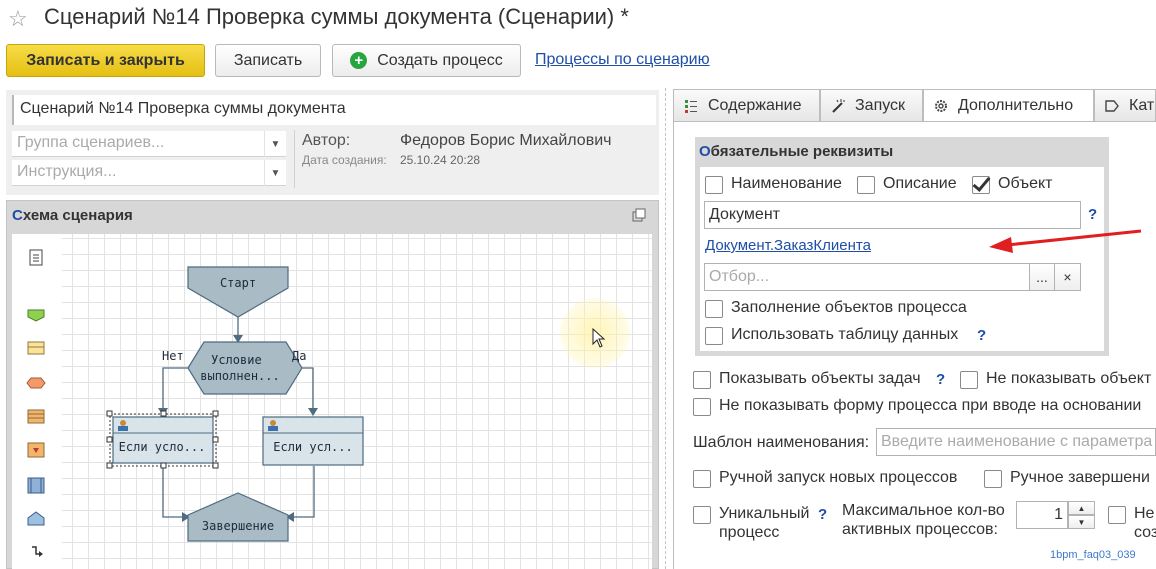 The height and width of the screenshot is (569, 1156). Describe the element at coordinates (440, 60) in the screenshot. I see `create-process-label: Создать процесс` at that location.